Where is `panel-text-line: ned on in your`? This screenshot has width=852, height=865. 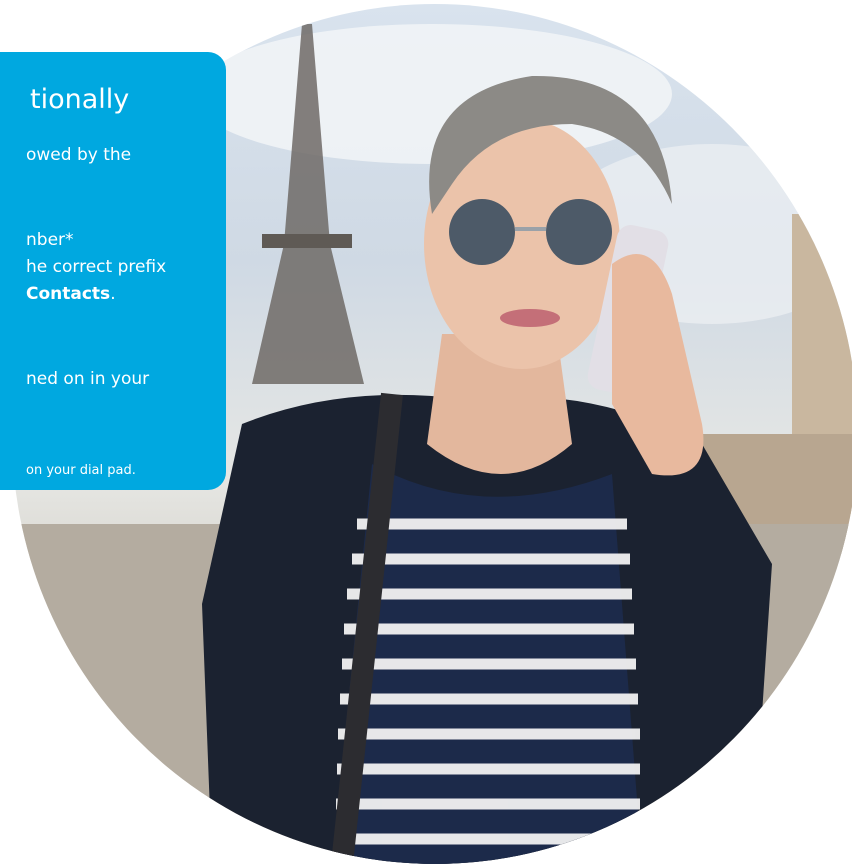 panel-text-line: ned on in your is located at coordinates (88, 379).